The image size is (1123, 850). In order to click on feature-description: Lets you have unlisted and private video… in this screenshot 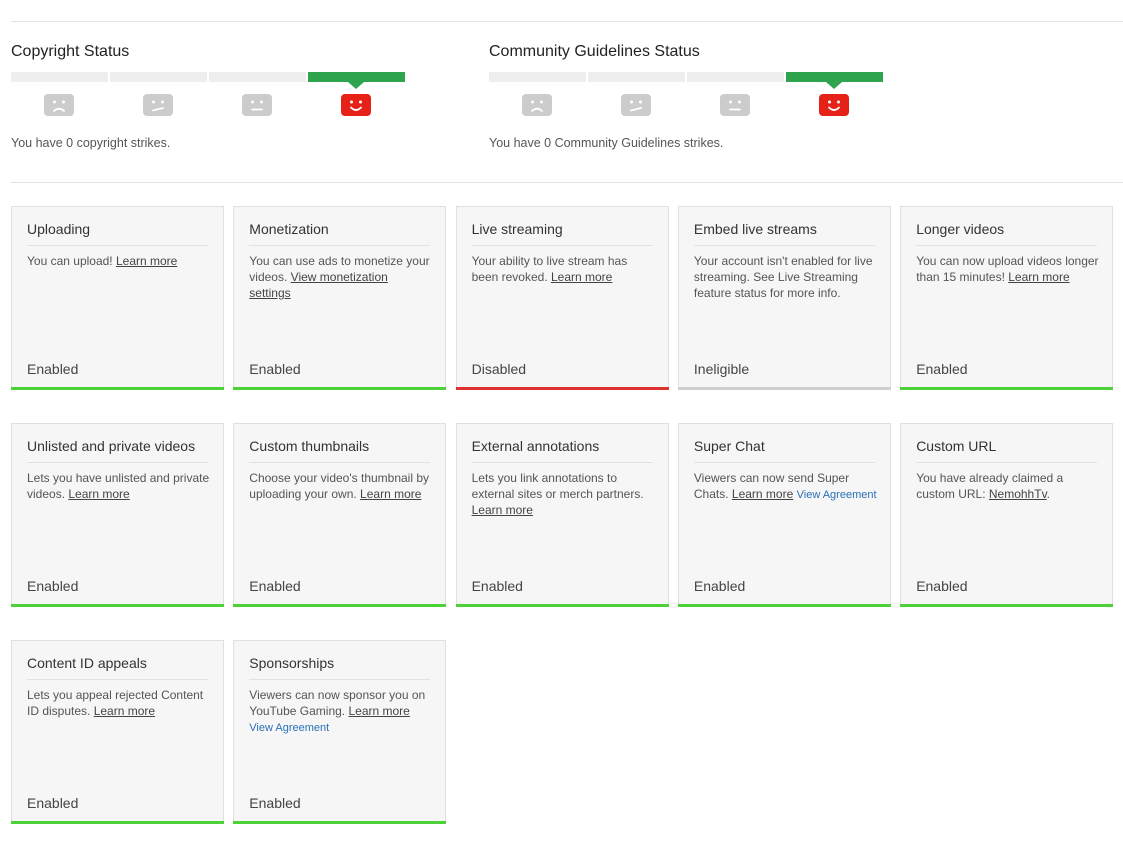, I will do `click(118, 486)`.